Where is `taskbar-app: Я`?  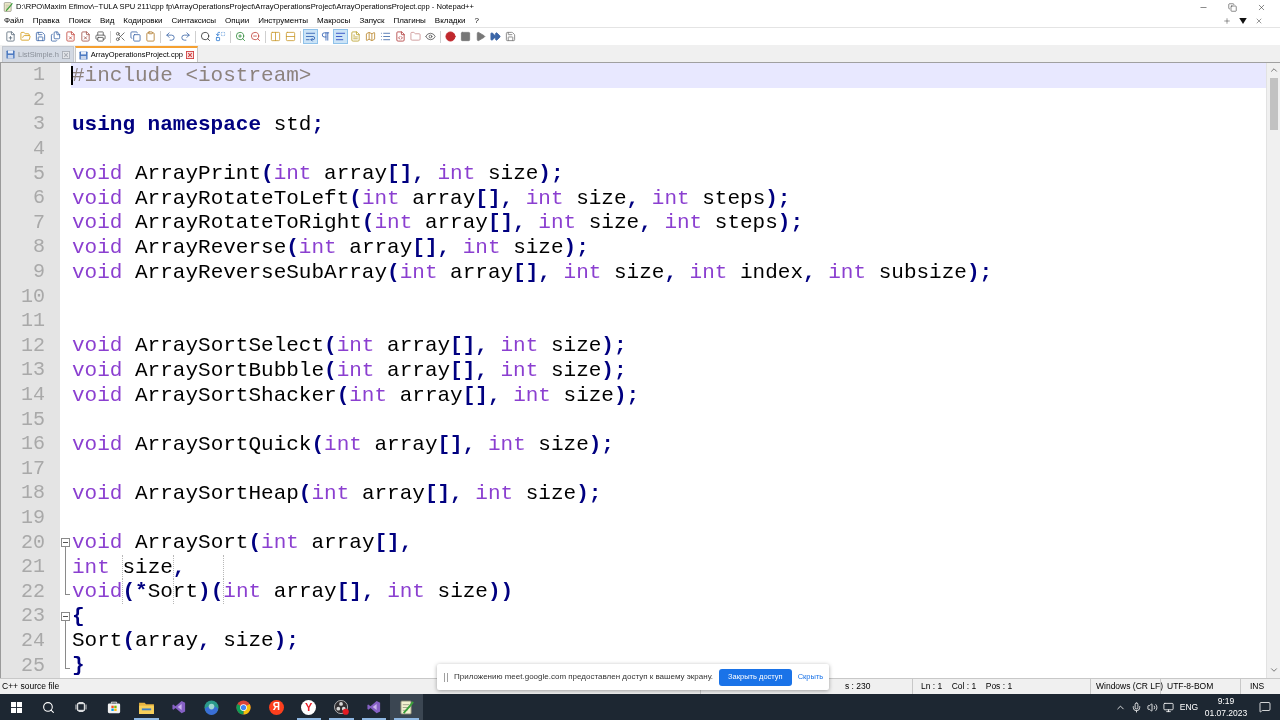 taskbar-app: Я is located at coordinates (276, 707).